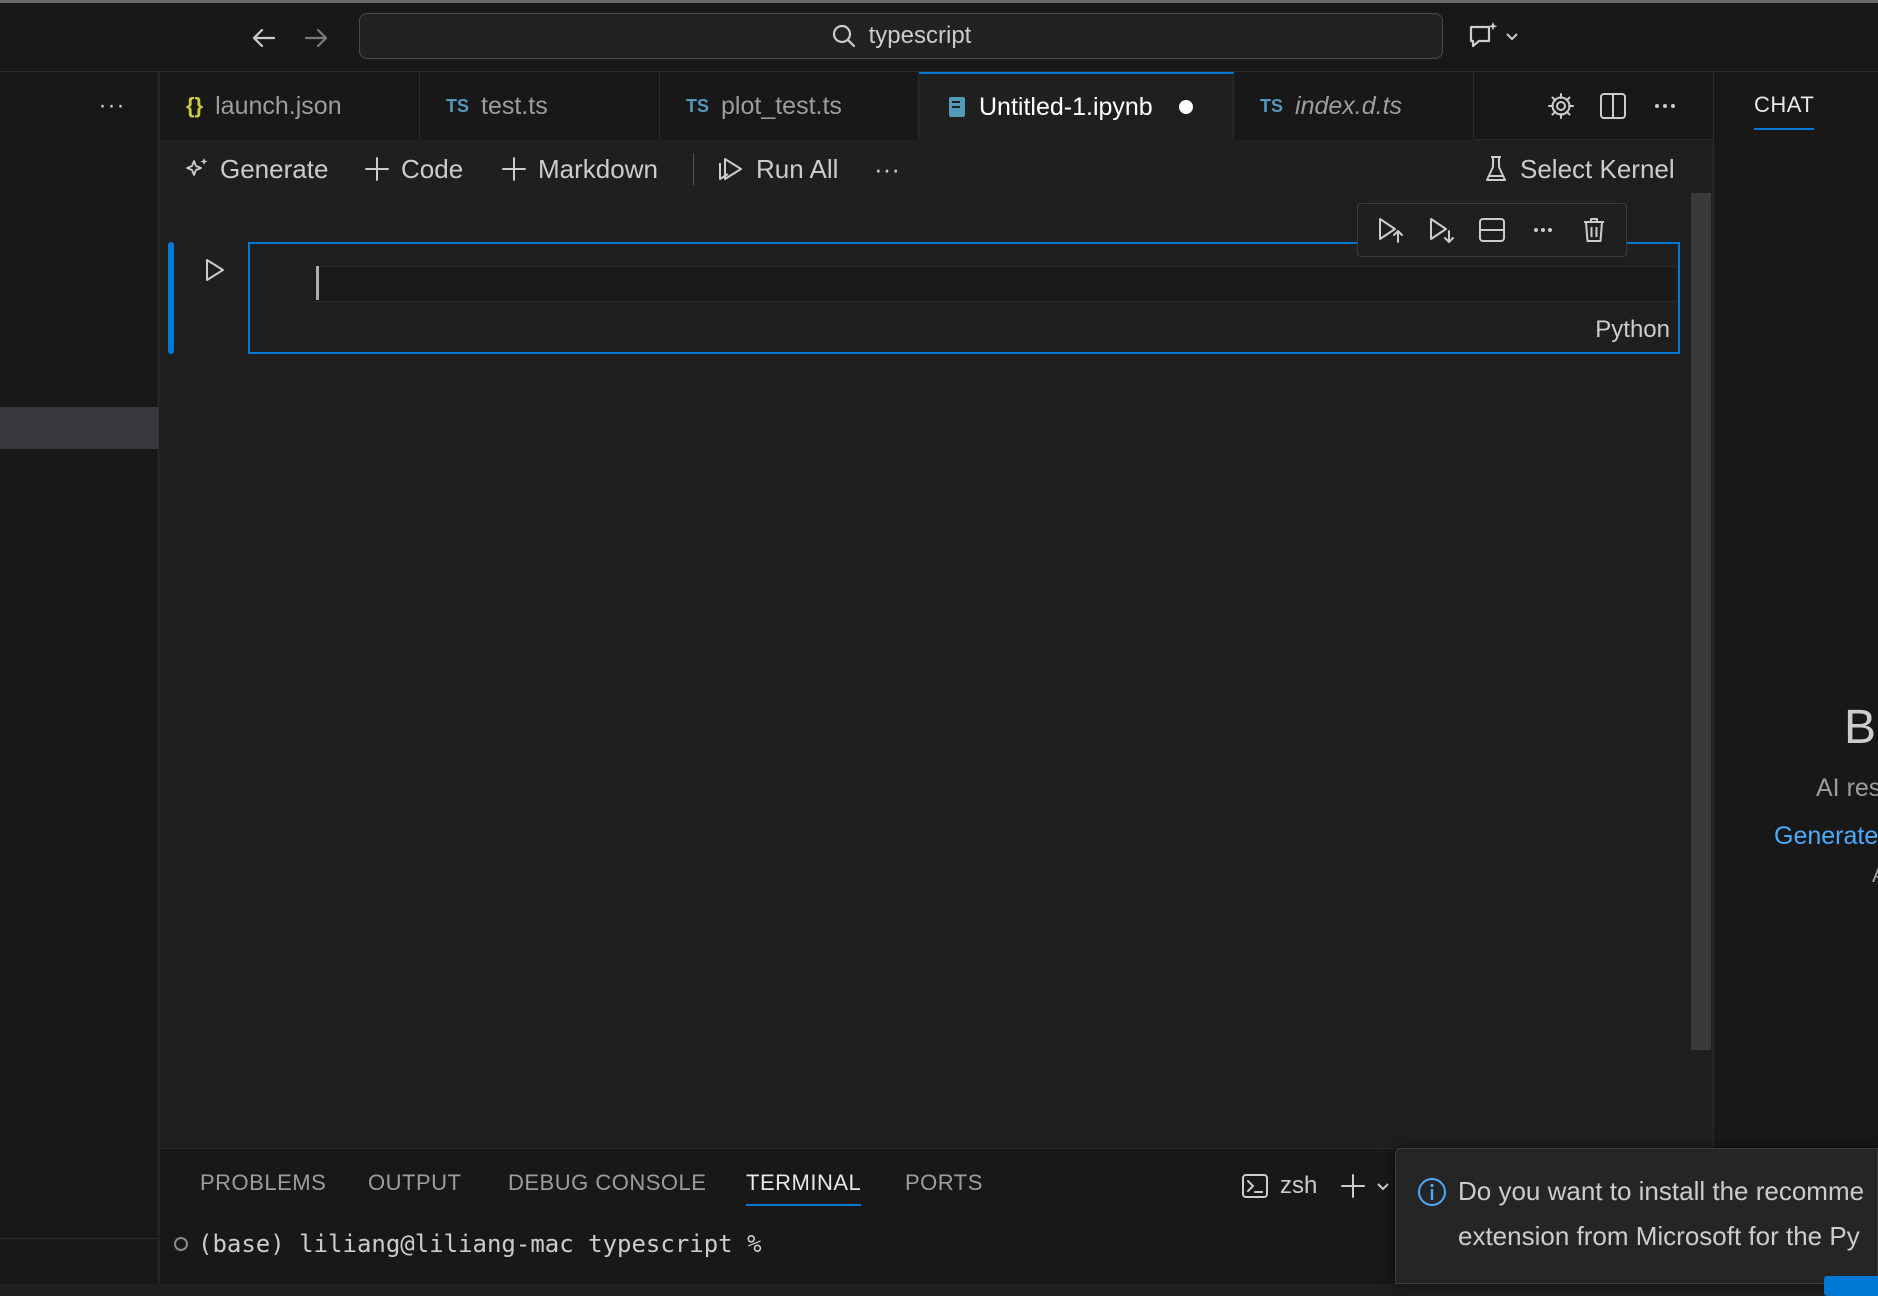 The image size is (1878, 1296). What do you see at coordinates (1847, 788) in the screenshot?
I see `chat-welcome-subtext: AI res` at bounding box center [1847, 788].